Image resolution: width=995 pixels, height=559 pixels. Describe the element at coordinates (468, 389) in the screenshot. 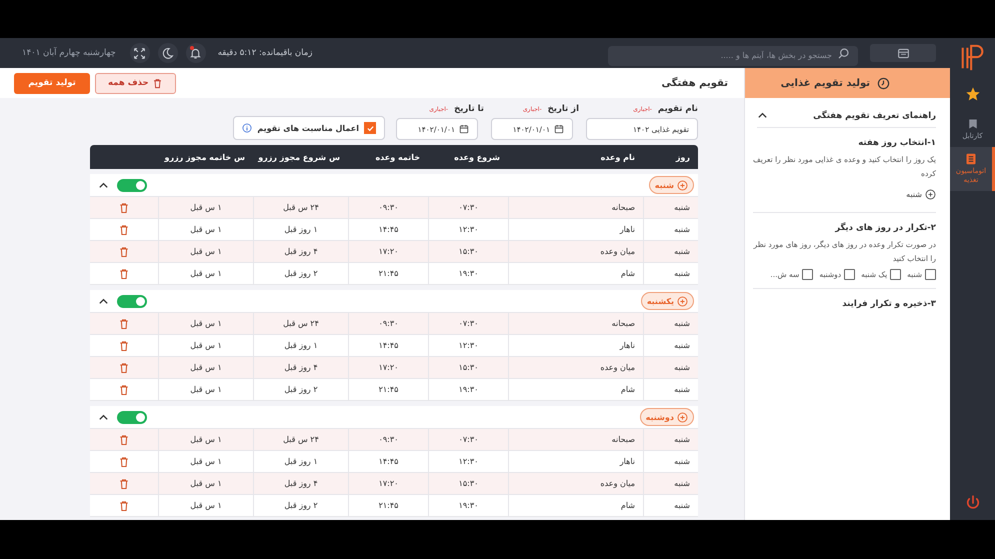

I see `table-cell: ۱۹:۳۰` at that location.